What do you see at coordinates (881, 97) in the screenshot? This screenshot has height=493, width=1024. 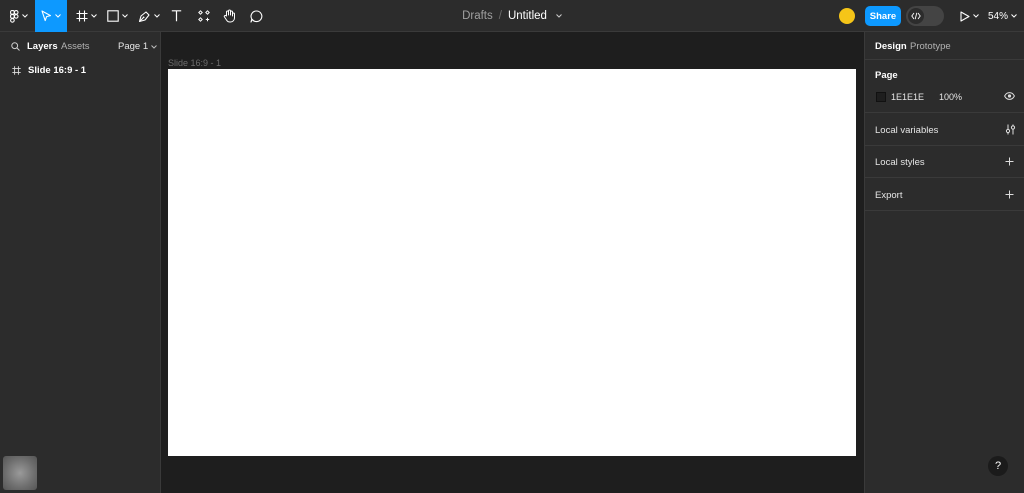 I see `page-color-swatch` at bounding box center [881, 97].